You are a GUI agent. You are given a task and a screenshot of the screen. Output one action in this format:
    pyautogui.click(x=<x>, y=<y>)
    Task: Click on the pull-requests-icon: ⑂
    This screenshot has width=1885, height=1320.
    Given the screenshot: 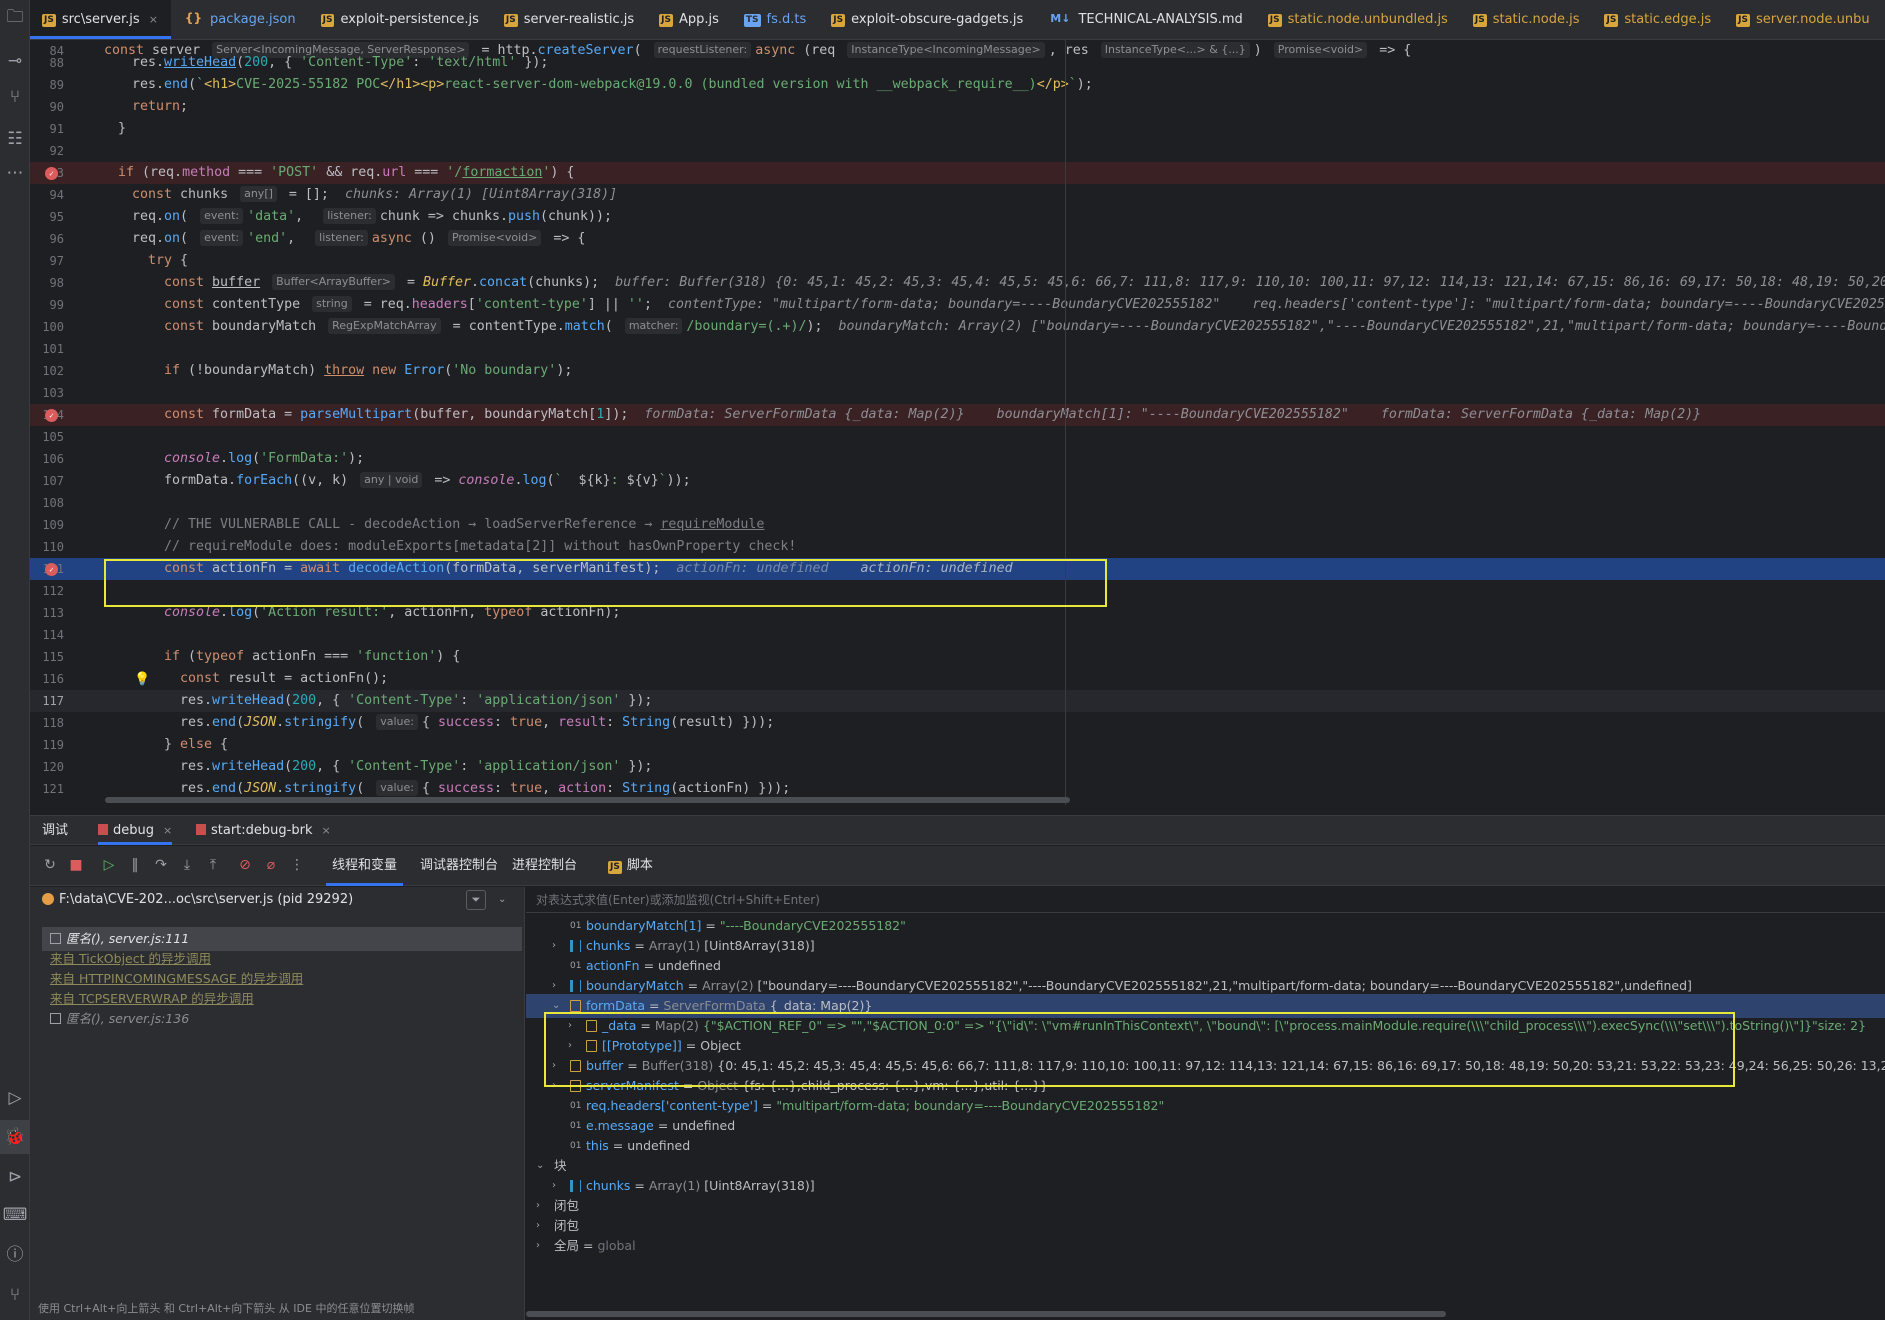 What is the action you would take?
    pyautogui.click(x=15, y=97)
    